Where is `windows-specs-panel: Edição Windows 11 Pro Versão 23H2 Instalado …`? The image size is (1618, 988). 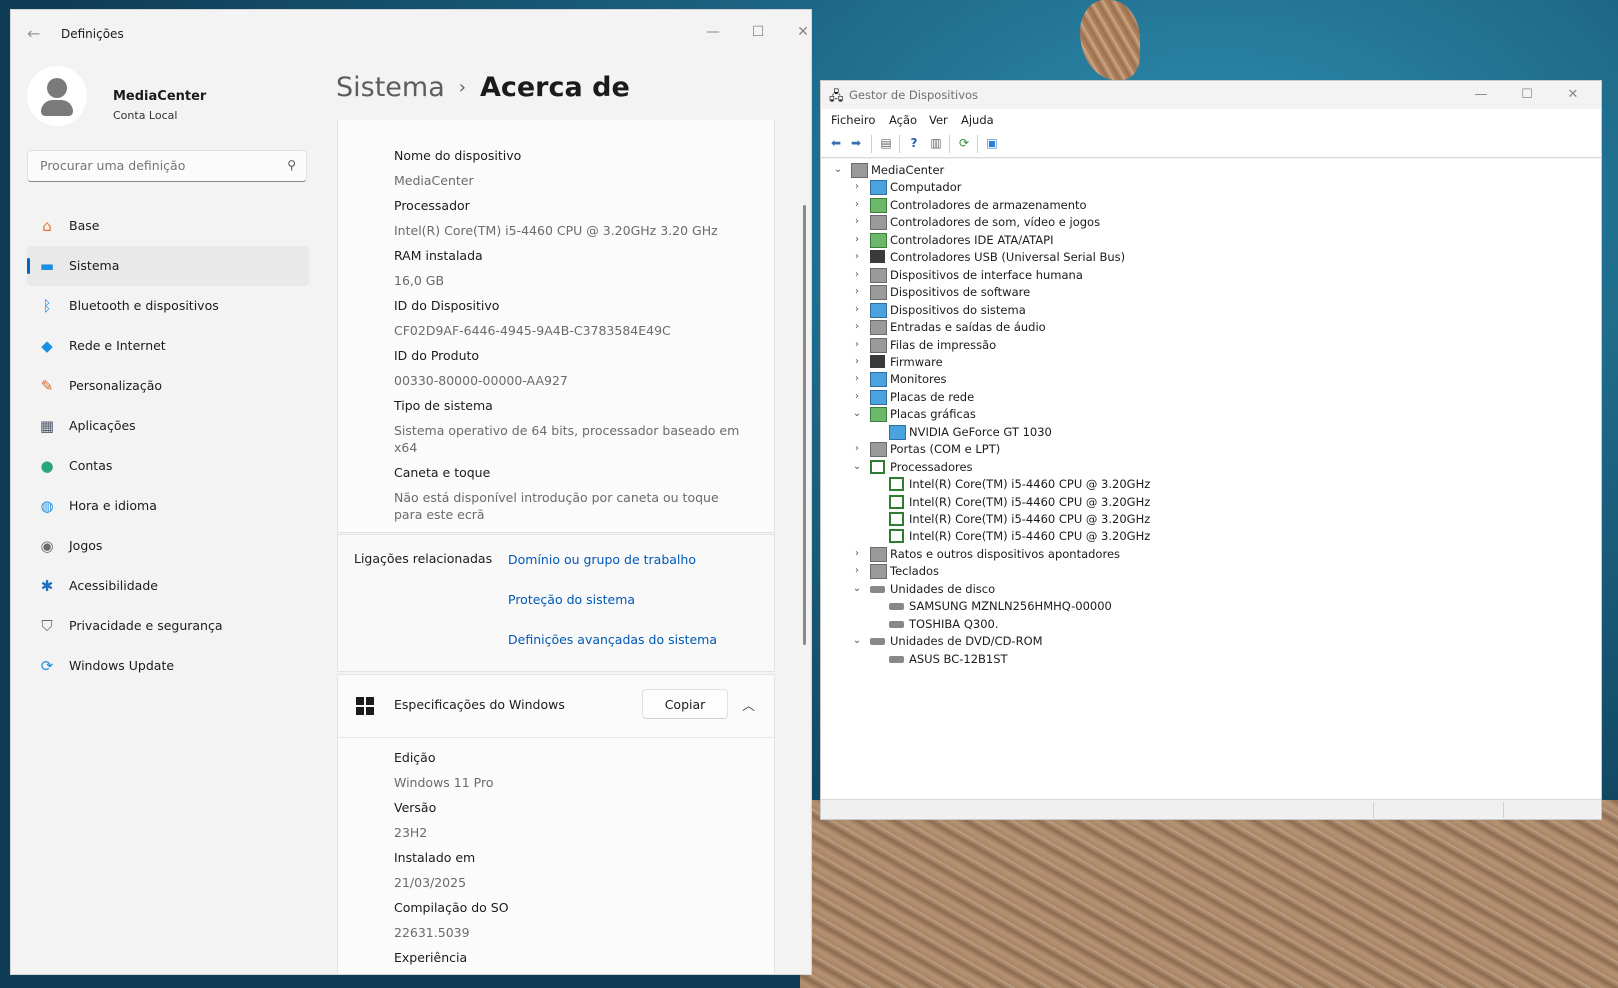 windows-specs-panel: Edição Windows 11 Pro Versão 23H2 Instalado … is located at coordinates (556, 856).